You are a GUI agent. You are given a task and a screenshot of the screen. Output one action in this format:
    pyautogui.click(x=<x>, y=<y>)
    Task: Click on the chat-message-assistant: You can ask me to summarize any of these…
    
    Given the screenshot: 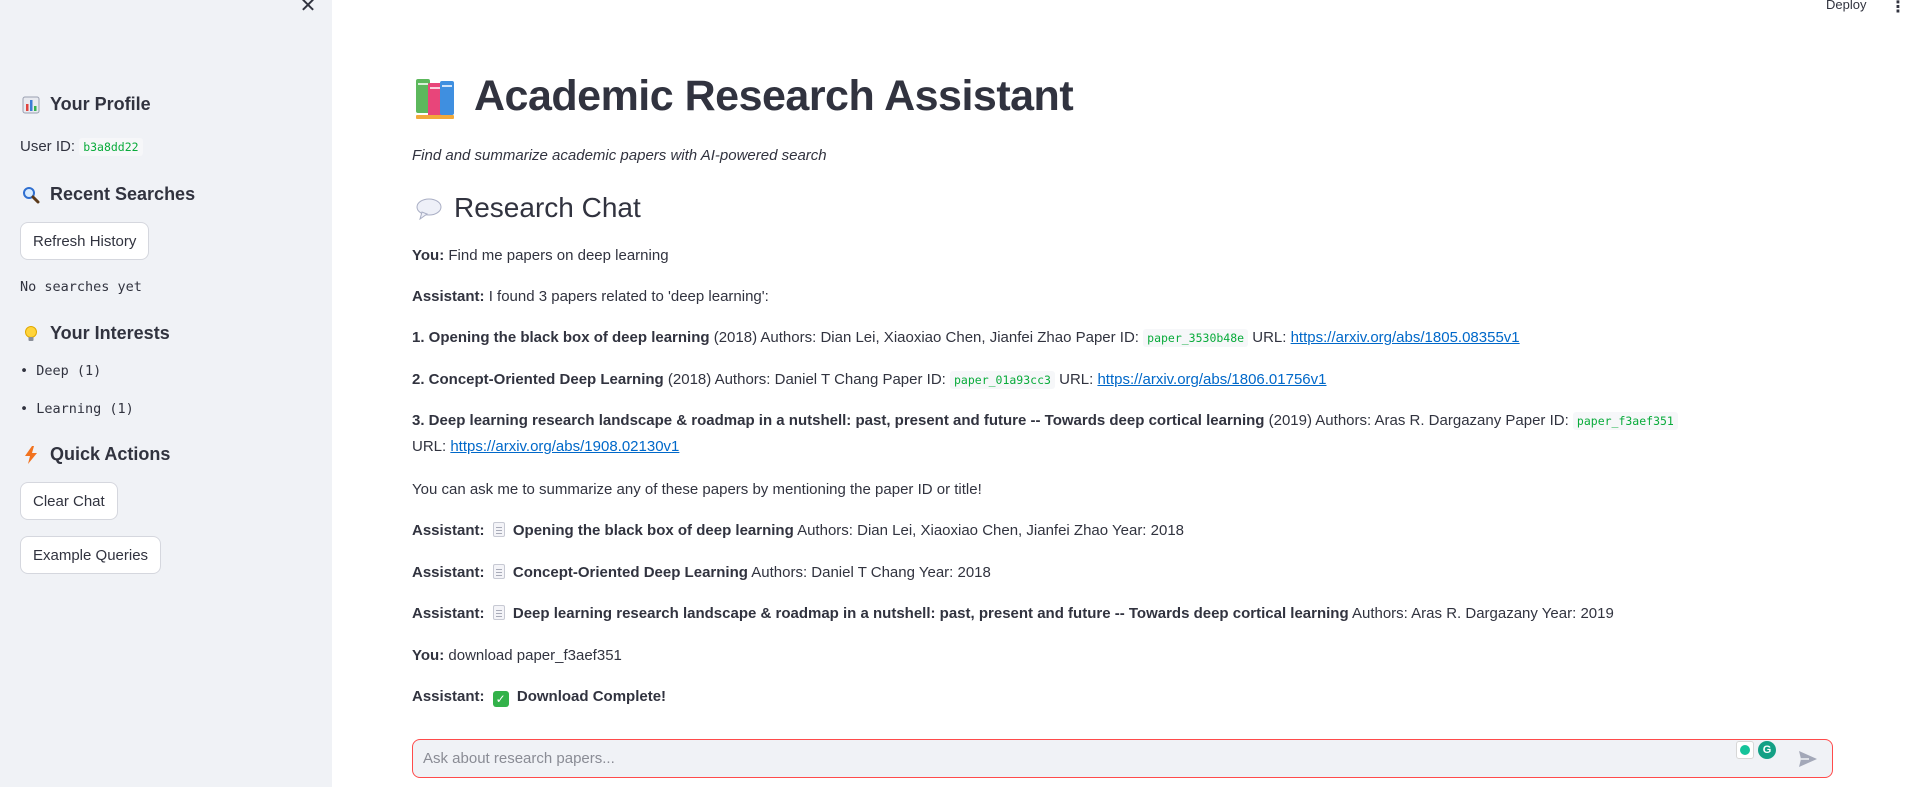 What is the action you would take?
    pyautogui.click(x=1122, y=490)
    